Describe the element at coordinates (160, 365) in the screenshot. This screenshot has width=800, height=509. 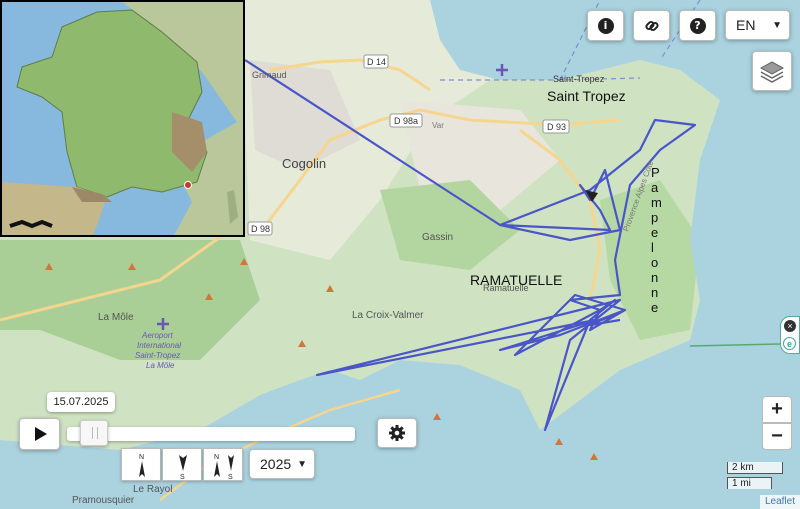
I see `label-airport-line: La Môle` at that location.